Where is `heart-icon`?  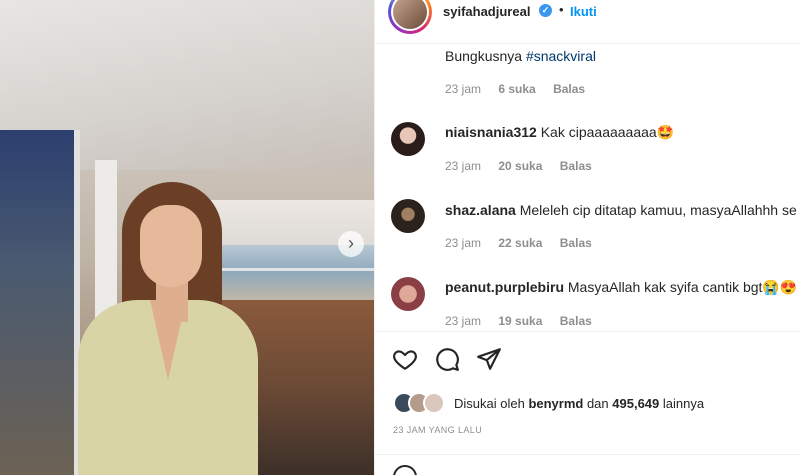 heart-icon is located at coordinates (405, 359).